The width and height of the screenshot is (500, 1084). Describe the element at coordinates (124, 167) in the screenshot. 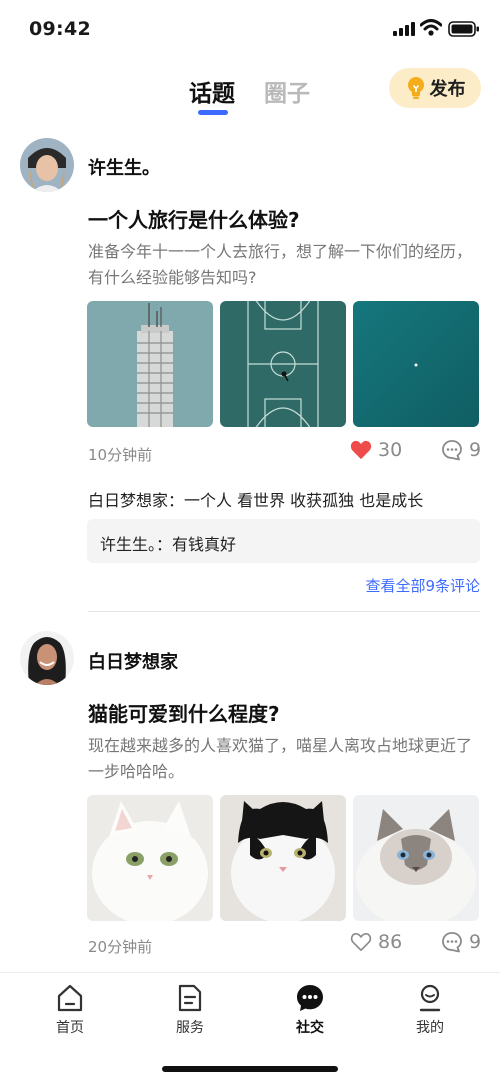

I see `author-name: 许生生。` at that location.